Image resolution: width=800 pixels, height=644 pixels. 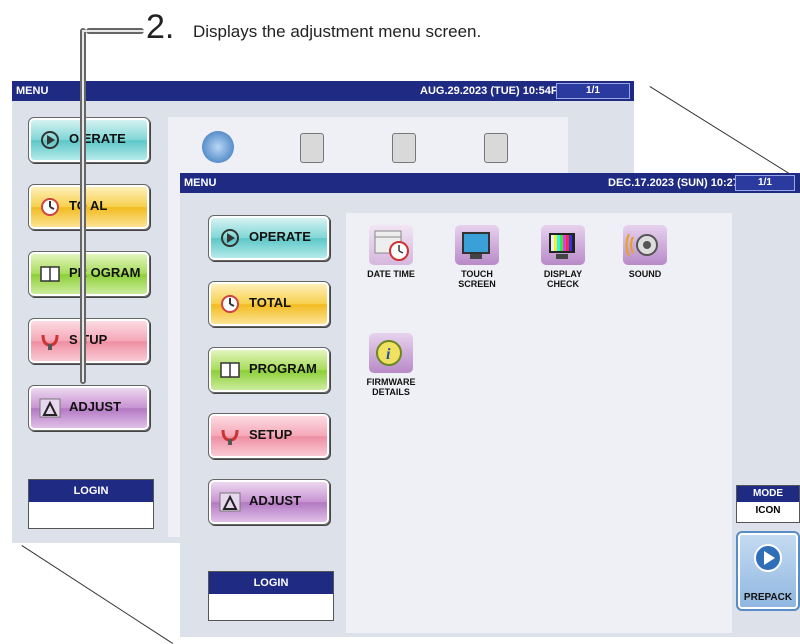 What do you see at coordinates (682, 183) in the screenshot?
I see `front-date: DEC.17.2023 (SUN) 10:27PM` at bounding box center [682, 183].